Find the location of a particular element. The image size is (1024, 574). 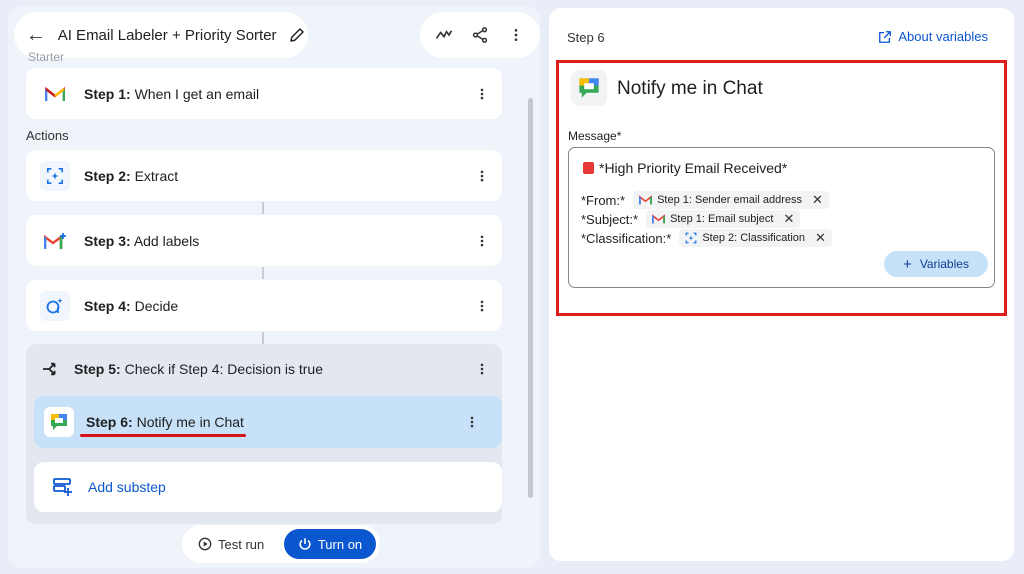

add-substep-icon is located at coordinates (62, 487).